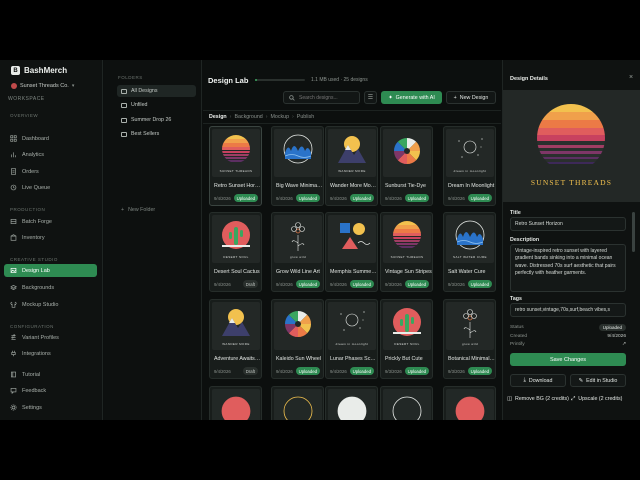  What do you see at coordinates (279, 117) in the screenshot?
I see `breadcrumb-step-mockup: Mockup` at bounding box center [279, 117].